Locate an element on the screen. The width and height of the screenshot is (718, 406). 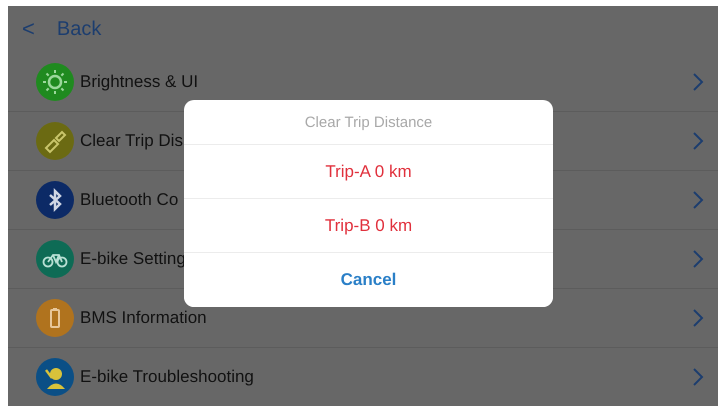
back-link: Back is located at coordinates (79, 29).